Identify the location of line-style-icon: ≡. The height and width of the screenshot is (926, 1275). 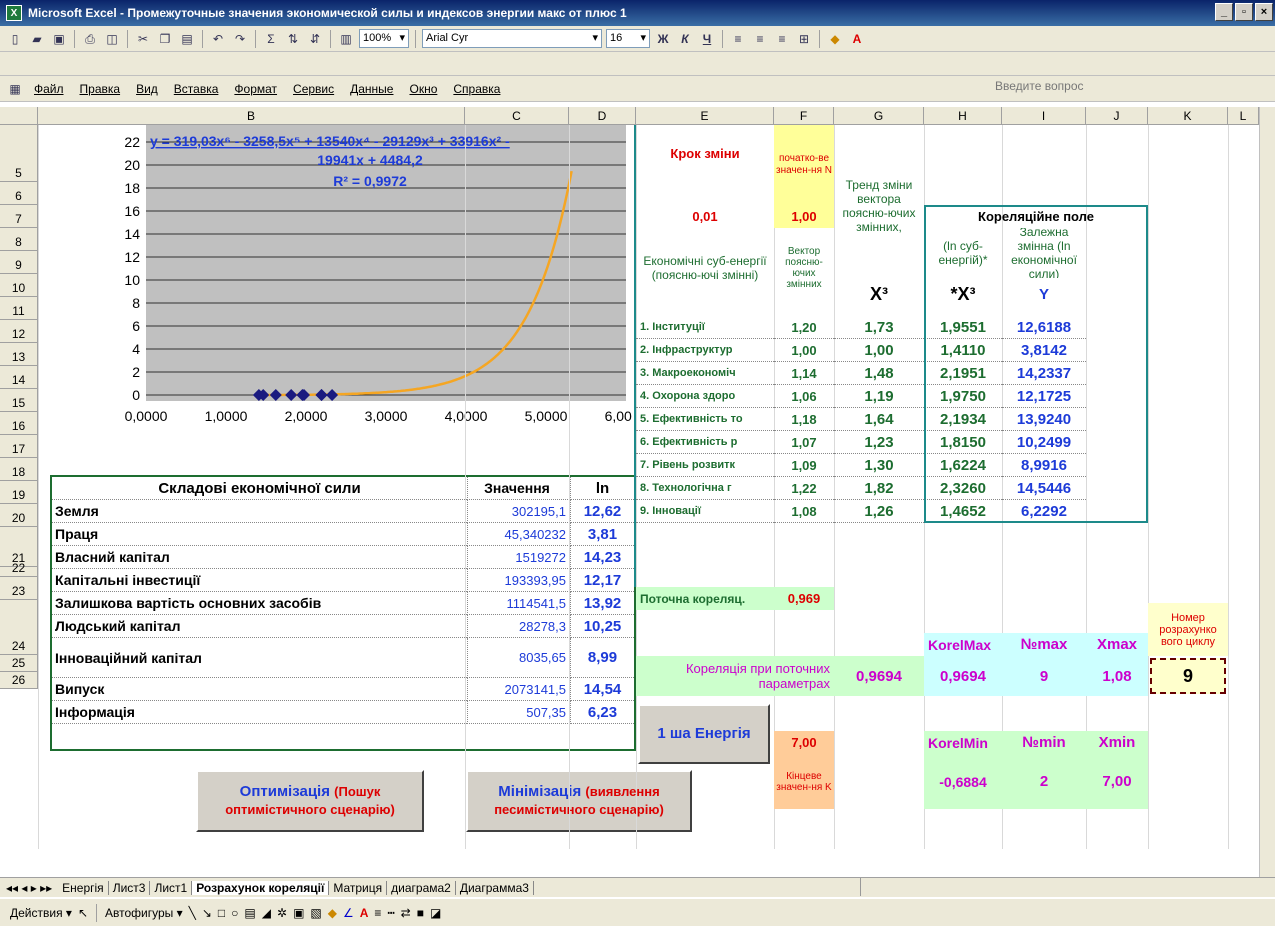
(377, 913).